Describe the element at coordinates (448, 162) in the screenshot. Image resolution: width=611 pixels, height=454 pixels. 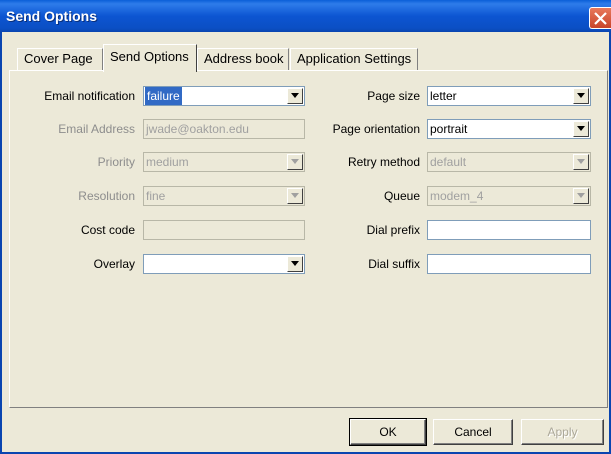
I see `retry-method-value: default` at that location.